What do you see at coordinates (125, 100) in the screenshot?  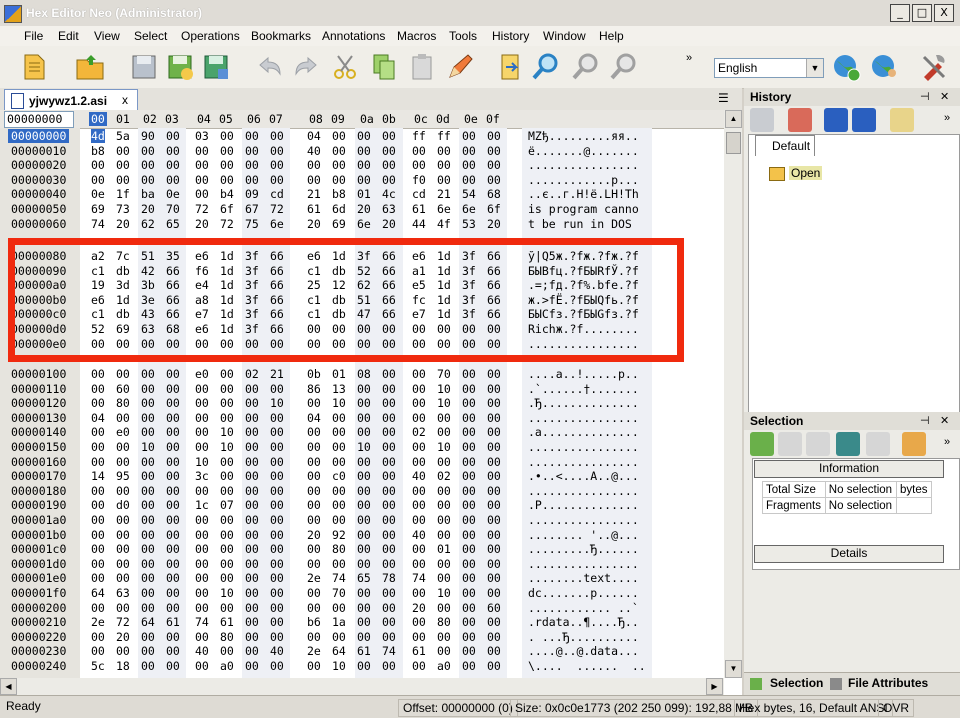 I see `tab-close-icon: x` at bounding box center [125, 100].